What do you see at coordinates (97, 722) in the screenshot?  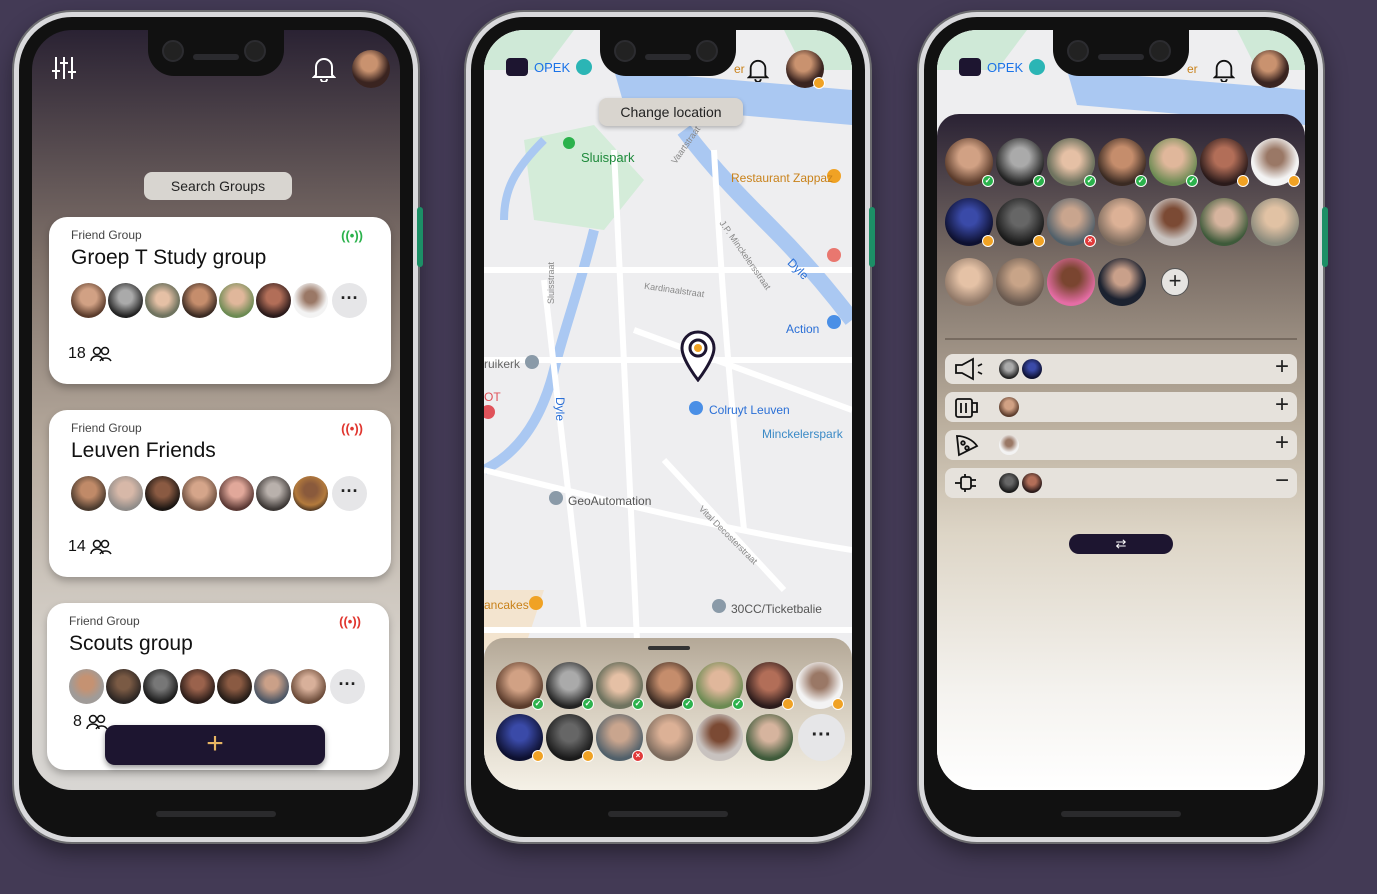 I see `people-icon` at bounding box center [97, 722].